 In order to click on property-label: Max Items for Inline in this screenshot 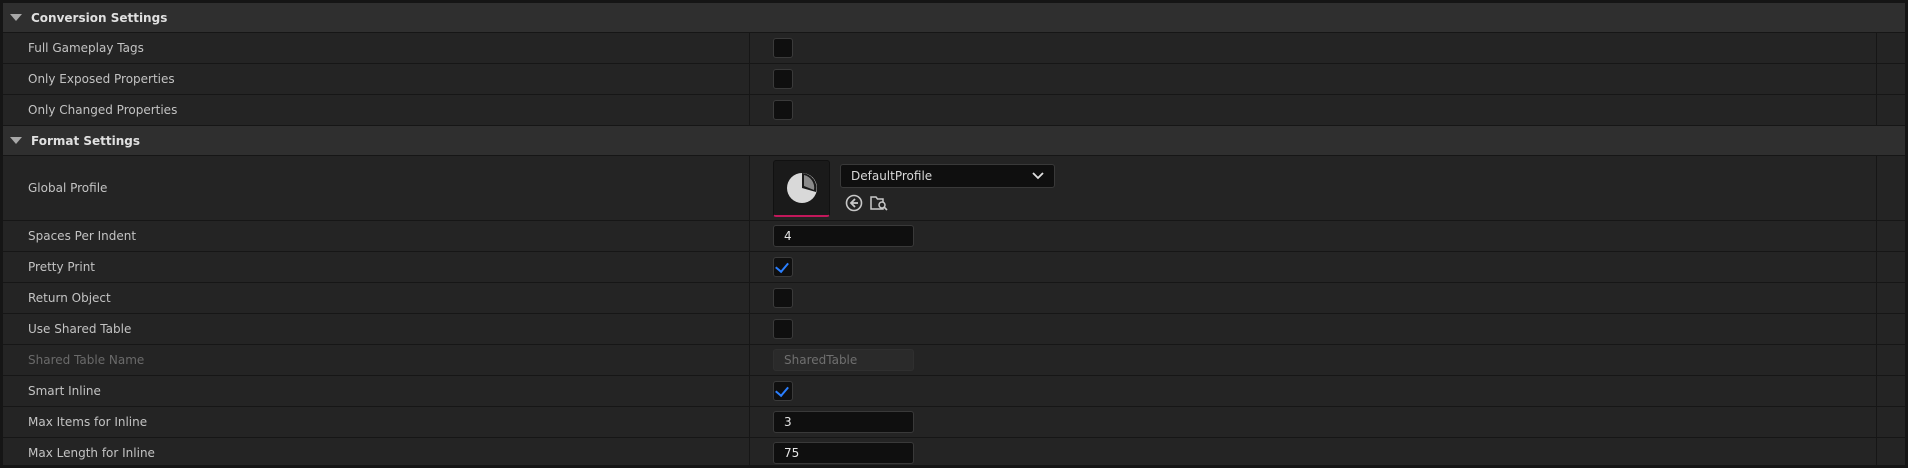, I will do `click(376, 422)`.